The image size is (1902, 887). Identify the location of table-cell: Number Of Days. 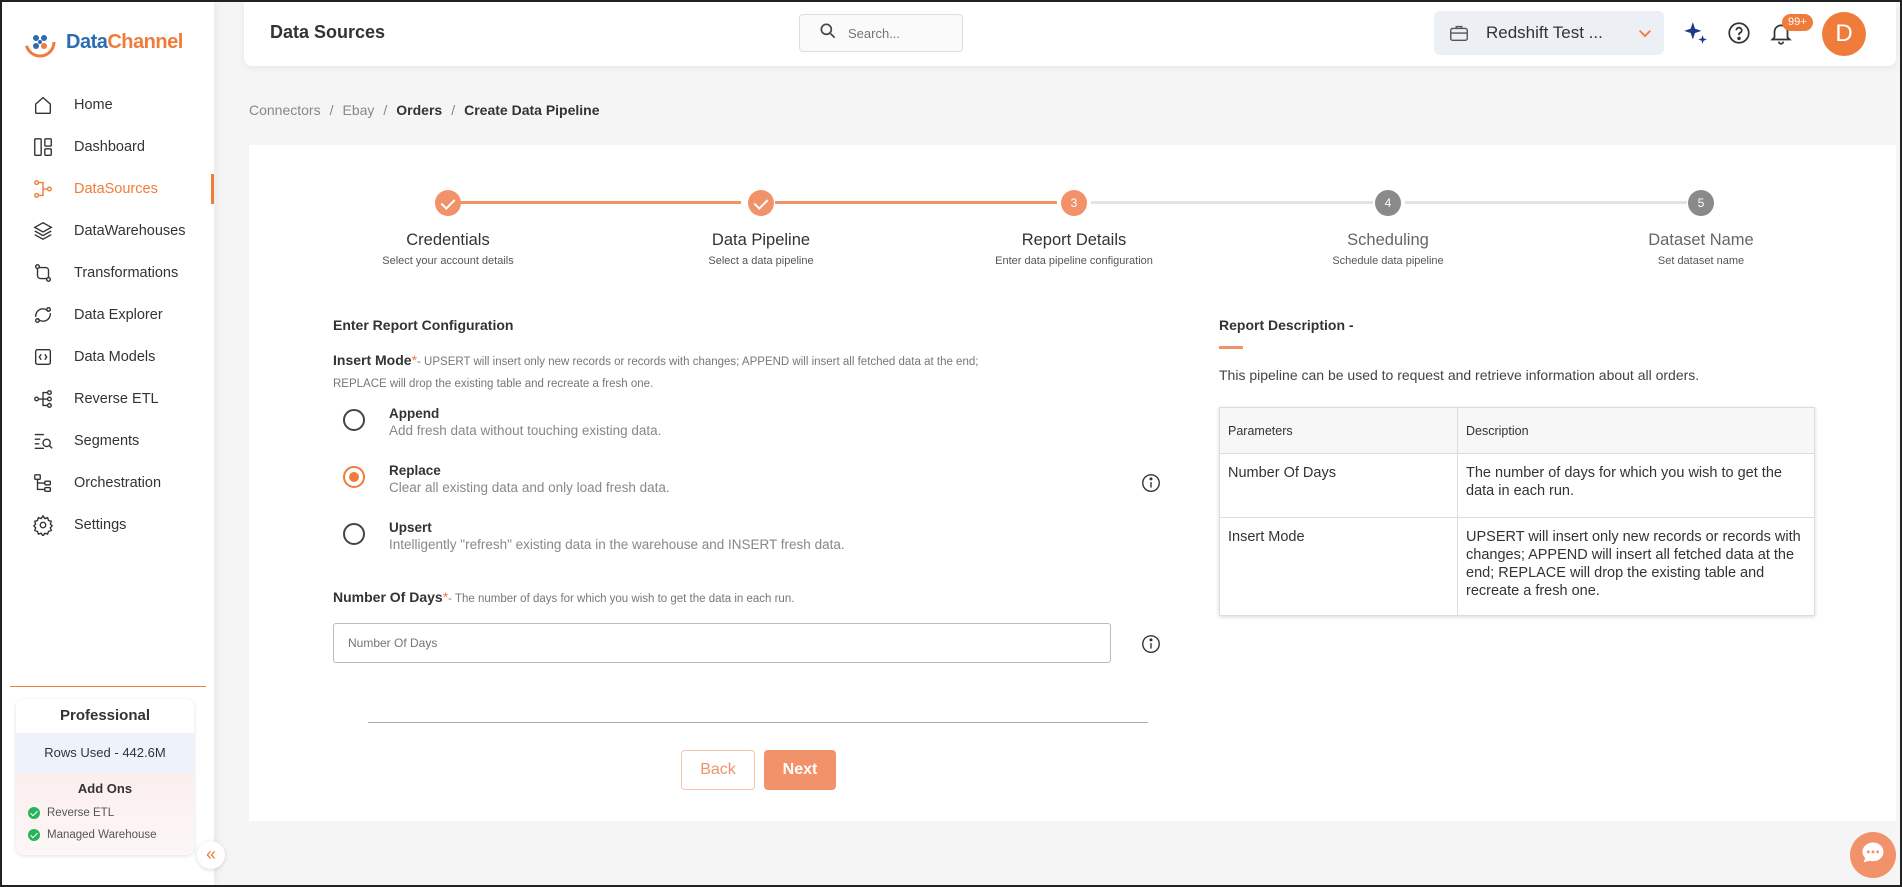
(1338, 485).